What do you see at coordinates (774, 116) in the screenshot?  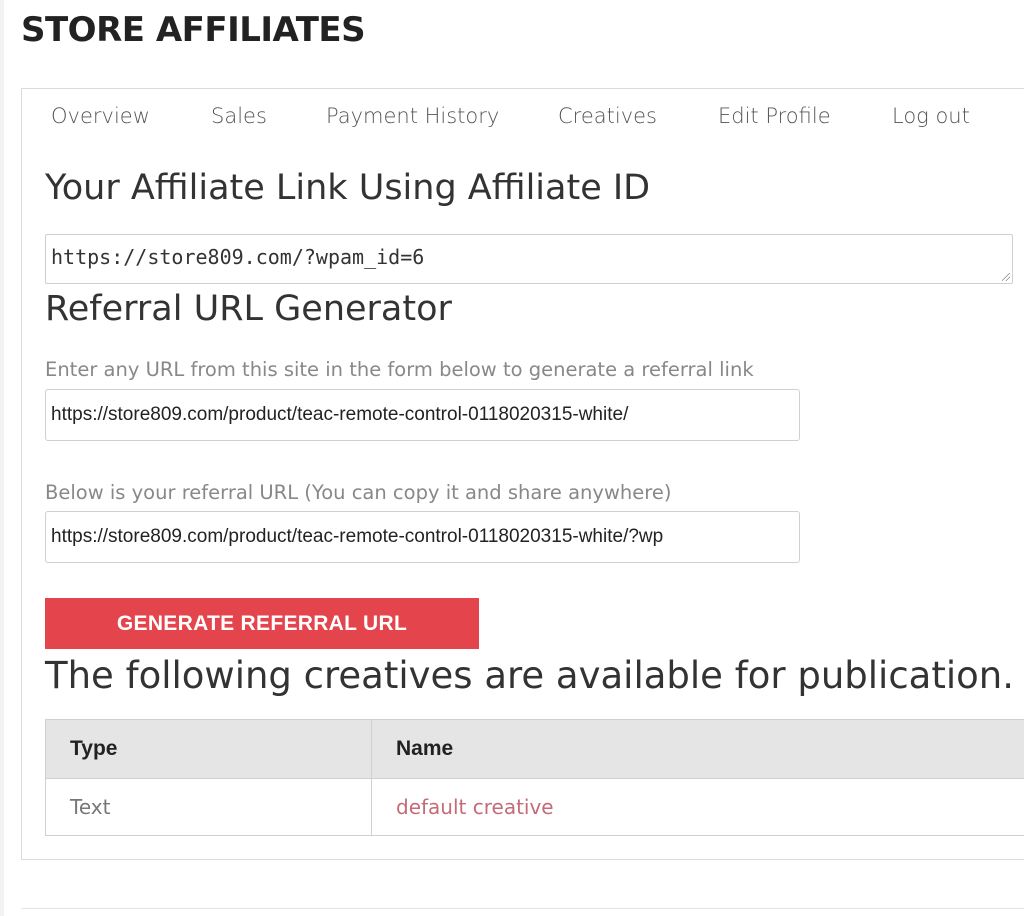 I see `nav-edit-profile: Edit Profile` at bounding box center [774, 116].